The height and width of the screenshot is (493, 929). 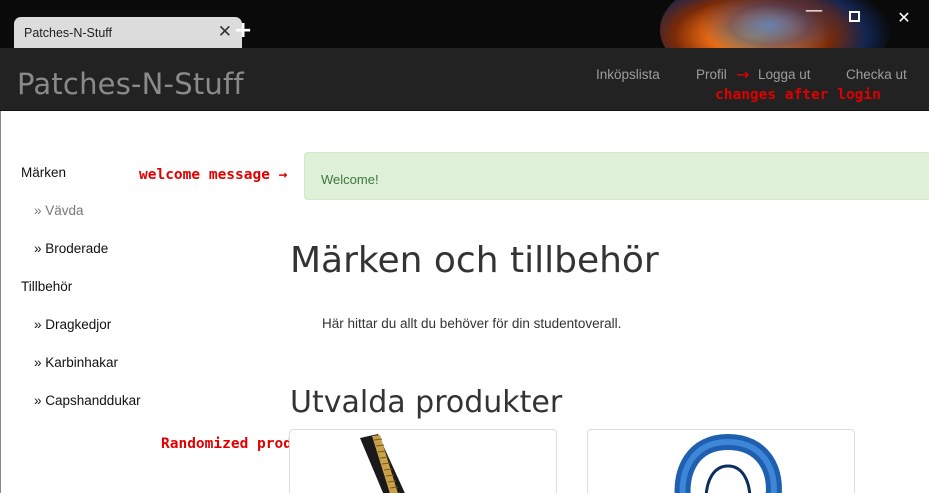 What do you see at coordinates (43, 172) in the screenshot?
I see `sidebar-category-marken: Märken` at bounding box center [43, 172].